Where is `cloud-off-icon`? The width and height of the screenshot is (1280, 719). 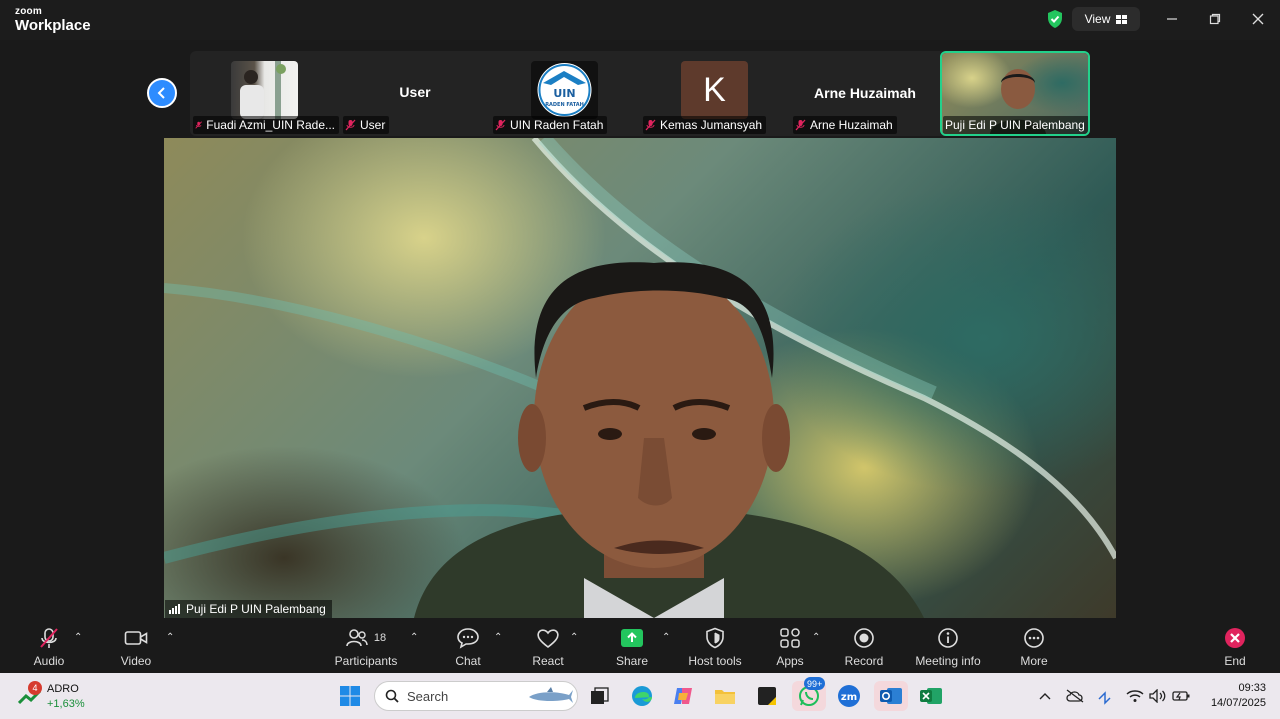
cloud-off-icon is located at coordinates (1075, 696).